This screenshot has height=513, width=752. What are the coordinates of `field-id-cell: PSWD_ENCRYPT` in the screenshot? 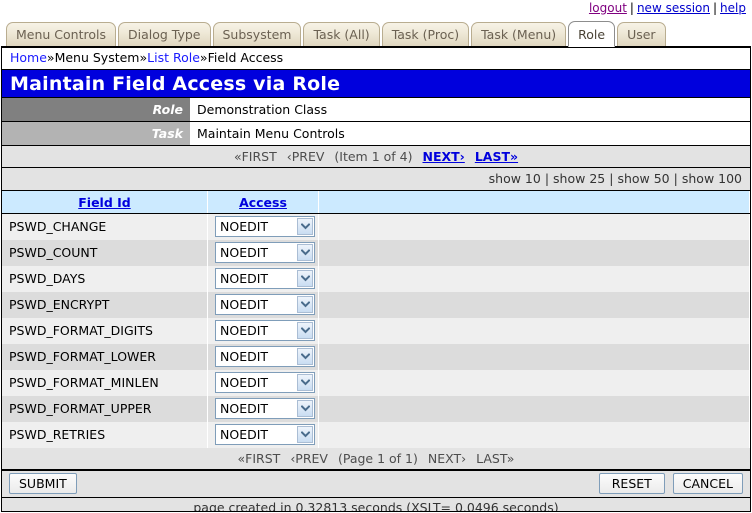 It's located at (105, 304).